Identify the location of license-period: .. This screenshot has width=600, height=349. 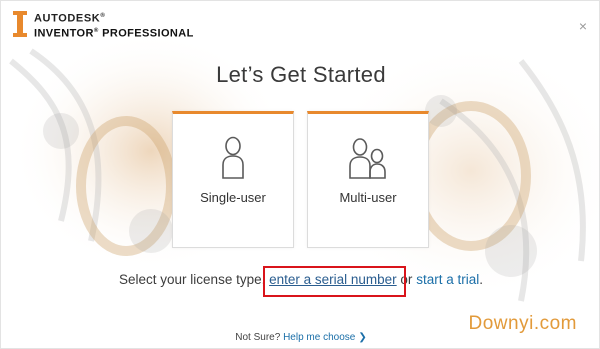
(481, 279).